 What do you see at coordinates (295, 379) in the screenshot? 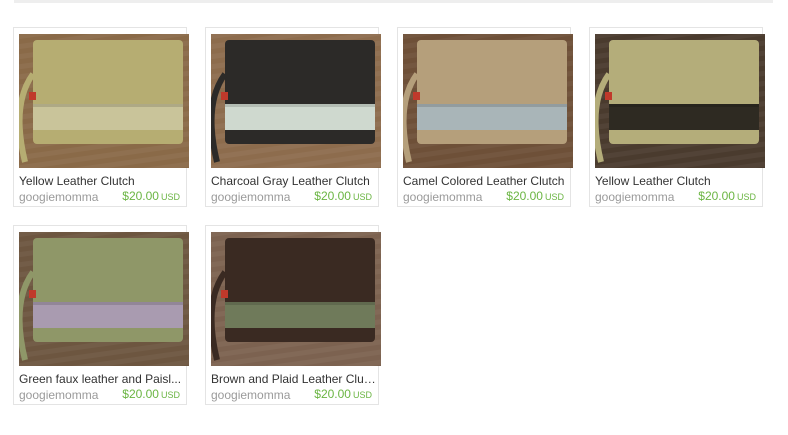
I see `listing-title: Brown and Plaid Leather Clutch` at bounding box center [295, 379].